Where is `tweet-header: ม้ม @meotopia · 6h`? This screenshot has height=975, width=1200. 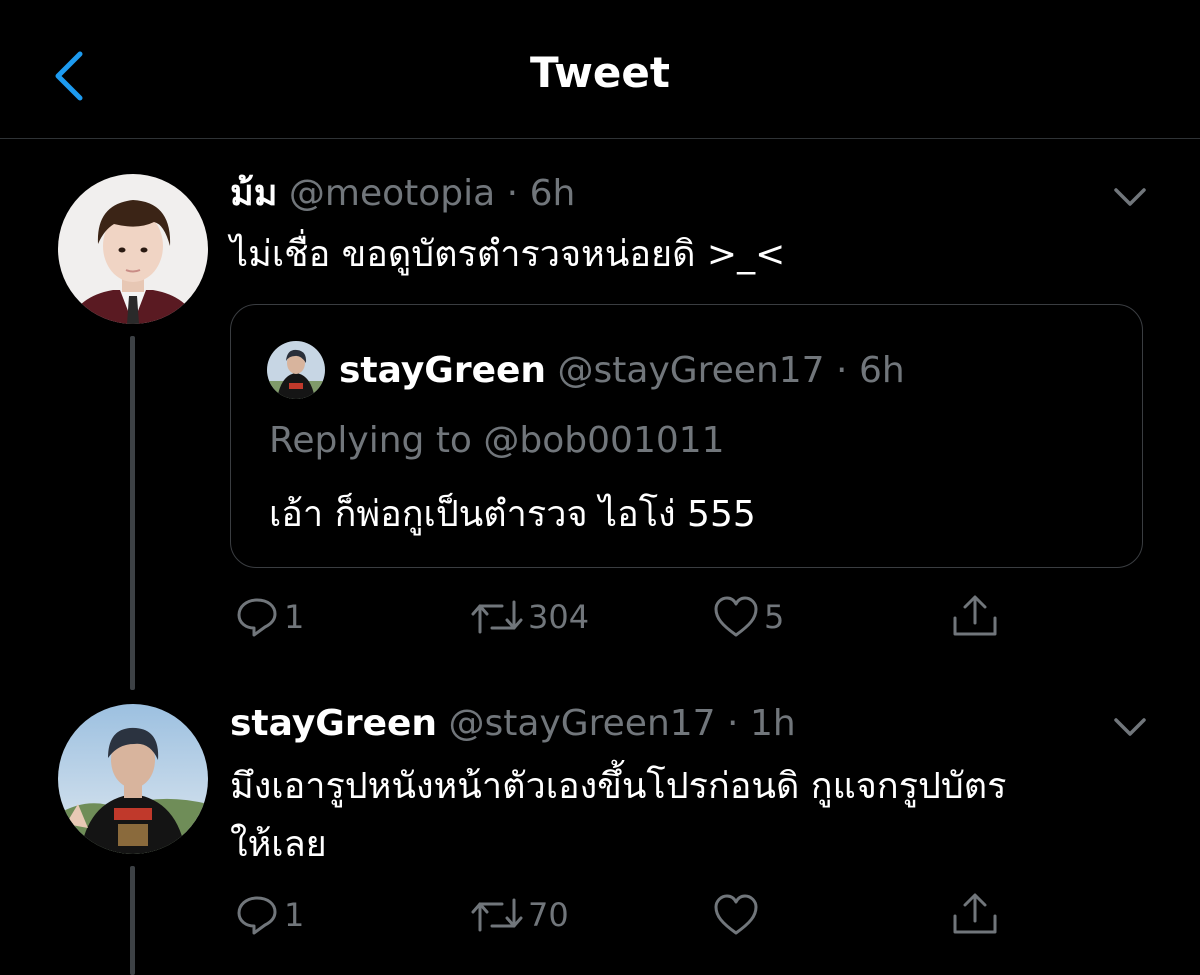
tweet-header: ม้ม @meotopia · 6h is located at coordinates (402, 194).